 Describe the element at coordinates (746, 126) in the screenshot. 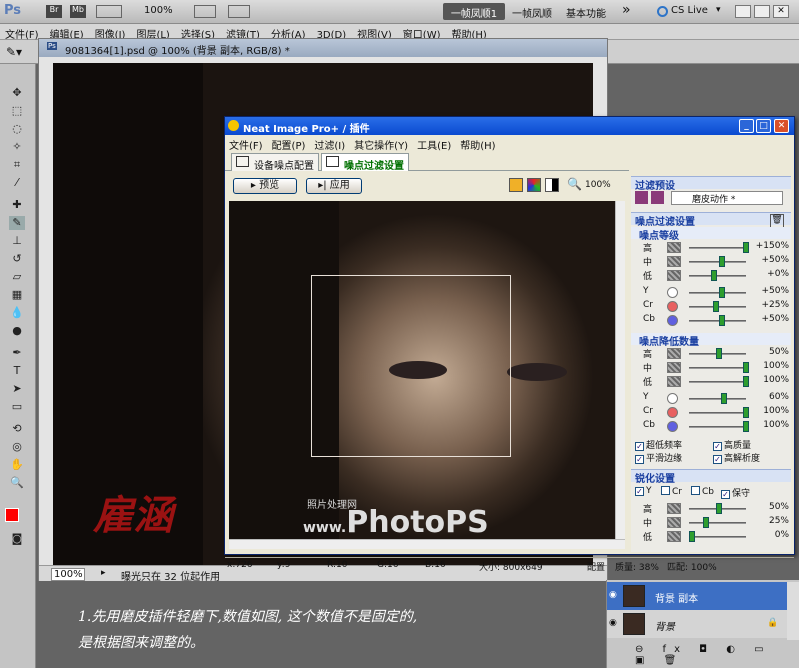

I see `neat-minimize-button: _` at that location.